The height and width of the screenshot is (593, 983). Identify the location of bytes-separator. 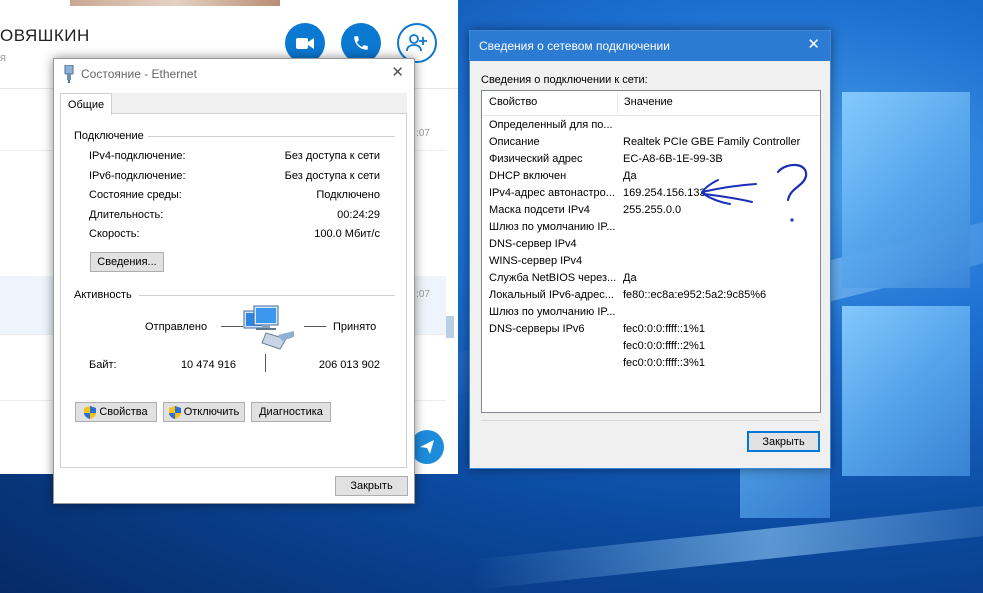
(265, 363).